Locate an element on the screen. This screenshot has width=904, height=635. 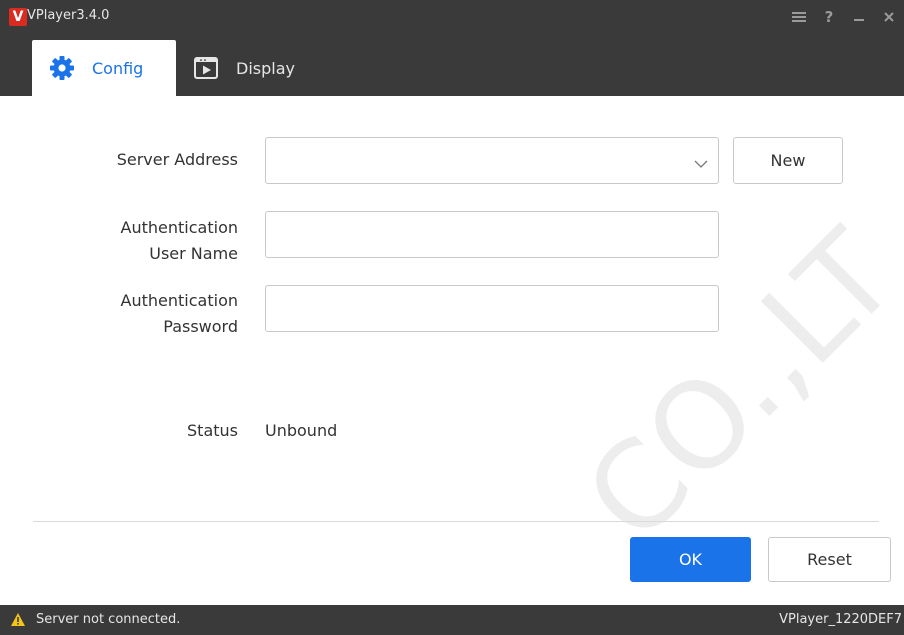
status-value: Unbound is located at coordinates (301, 430).